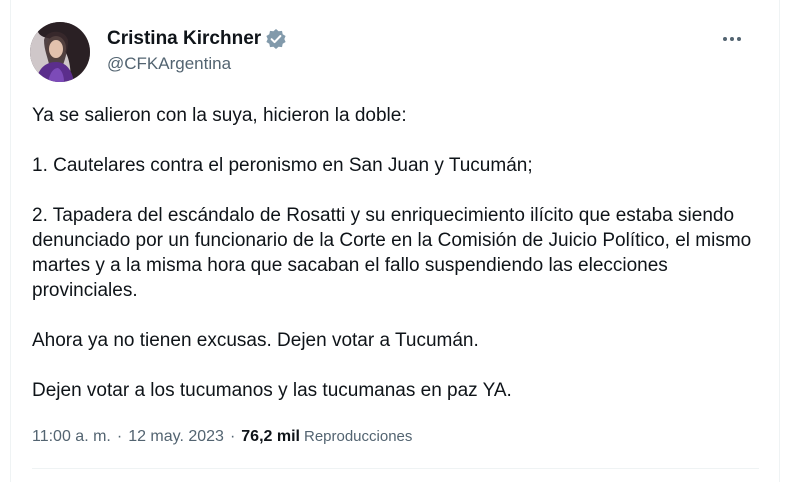 The height and width of the screenshot is (482, 790). Describe the element at coordinates (276, 39) in the screenshot. I see `verified-badge-icon` at that location.